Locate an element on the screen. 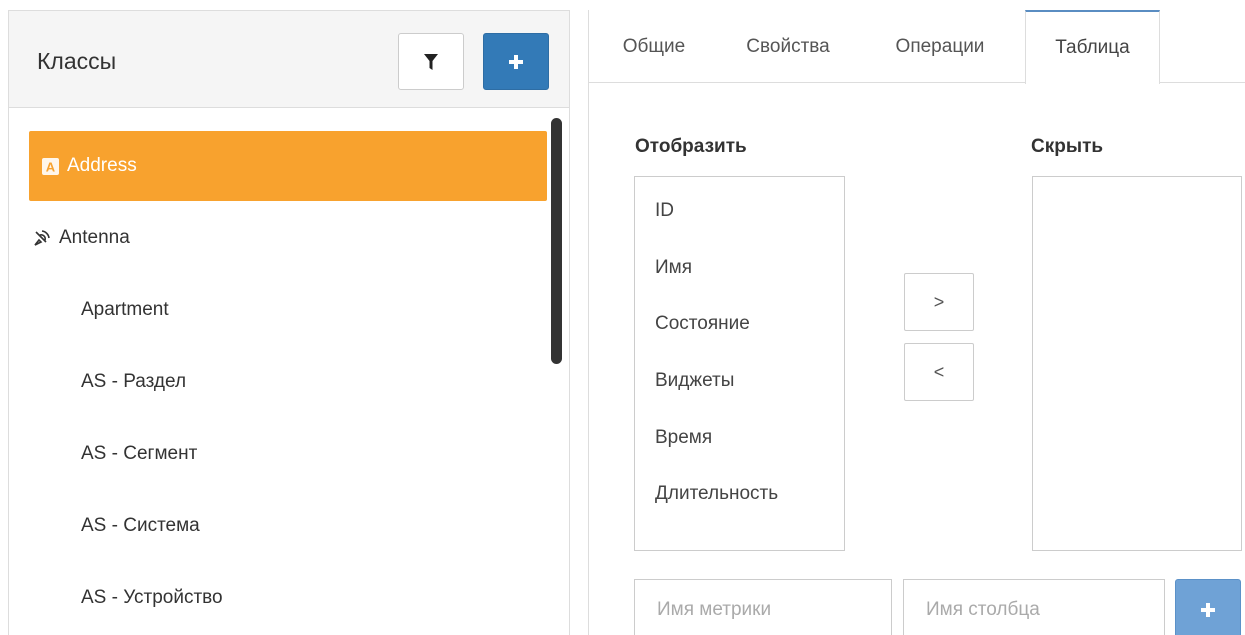 Image resolution: width=1245 pixels, height=635 pixels. tab-table: Таблица is located at coordinates (1092, 47).